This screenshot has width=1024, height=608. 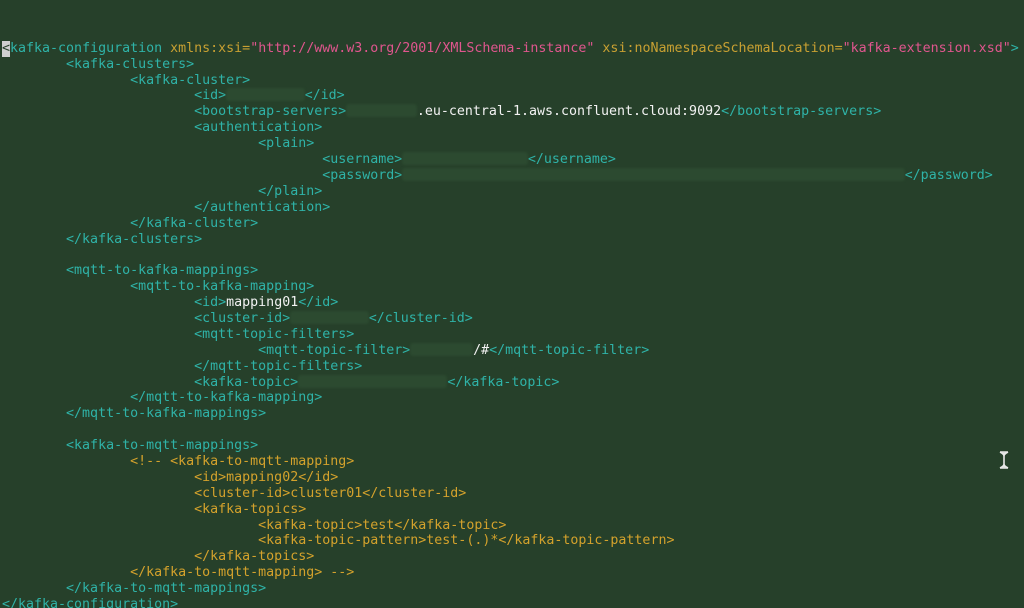 What do you see at coordinates (130, 446) in the screenshot?
I see `code-token: <kafka-to-mqtt-mappings>` at bounding box center [130, 446].